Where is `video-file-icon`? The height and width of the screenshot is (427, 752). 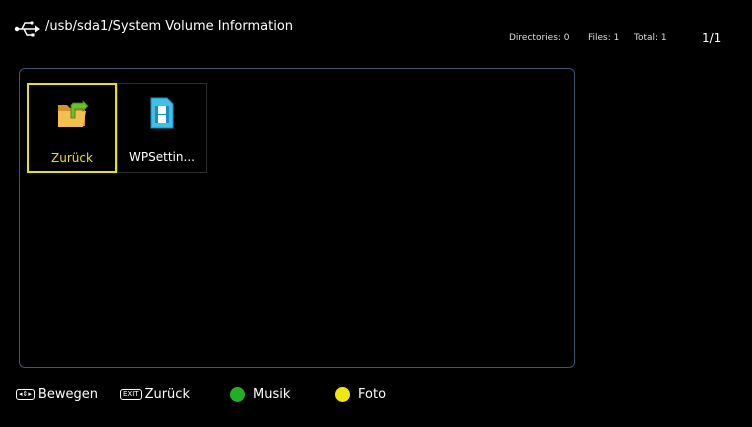 video-file-icon is located at coordinates (162, 113).